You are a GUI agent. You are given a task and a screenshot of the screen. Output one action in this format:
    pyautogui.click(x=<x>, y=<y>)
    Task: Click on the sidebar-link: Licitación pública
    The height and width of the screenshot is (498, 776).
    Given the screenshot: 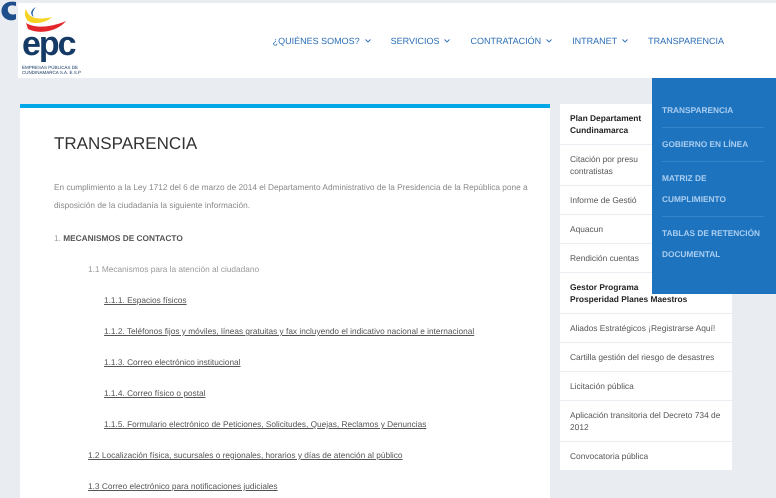 What is the action you would take?
    pyautogui.click(x=646, y=386)
    